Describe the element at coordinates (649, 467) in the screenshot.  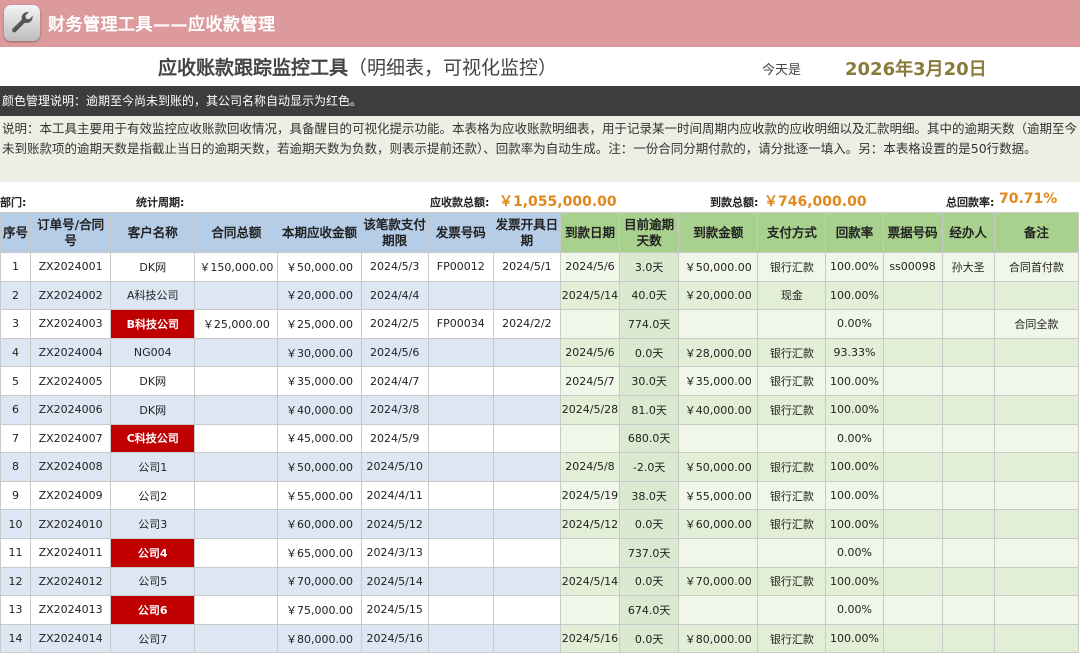
I see `cell-overdue-days: -2.0天` at that location.